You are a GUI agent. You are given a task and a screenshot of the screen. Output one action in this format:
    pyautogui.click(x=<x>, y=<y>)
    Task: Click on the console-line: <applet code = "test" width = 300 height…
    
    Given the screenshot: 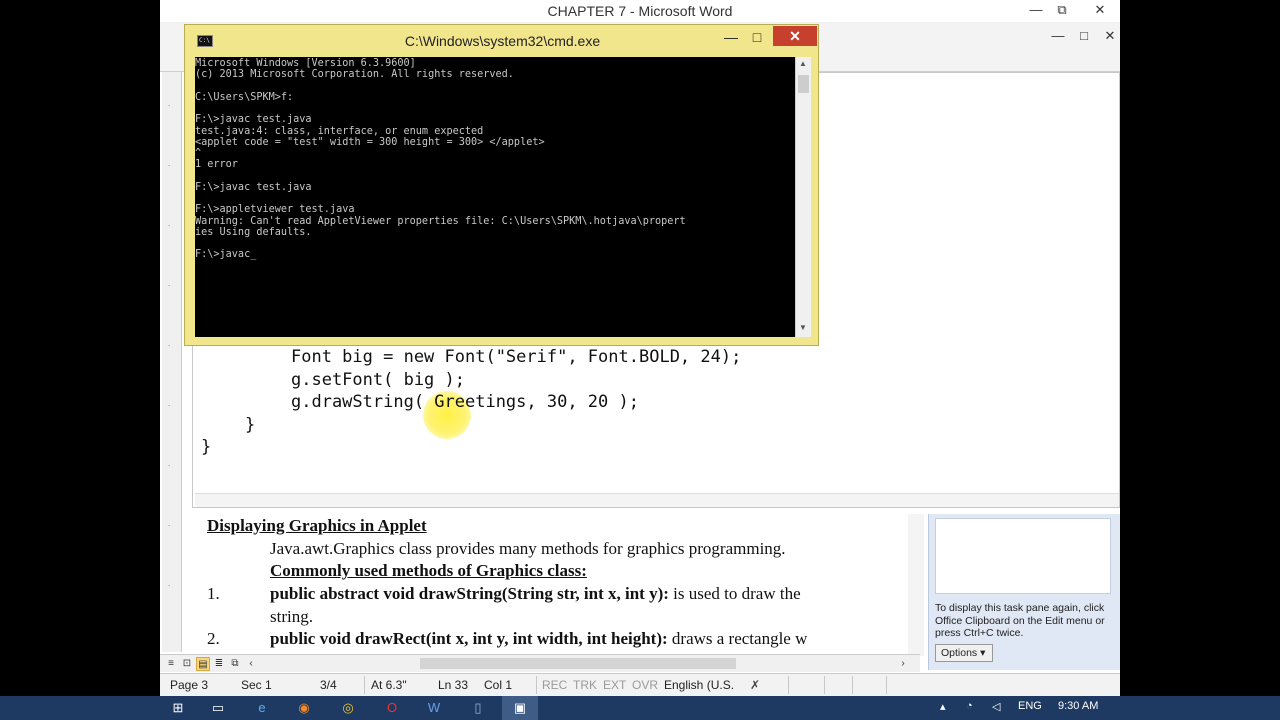 What is the action you would take?
    pyautogui.click(x=370, y=142)
    